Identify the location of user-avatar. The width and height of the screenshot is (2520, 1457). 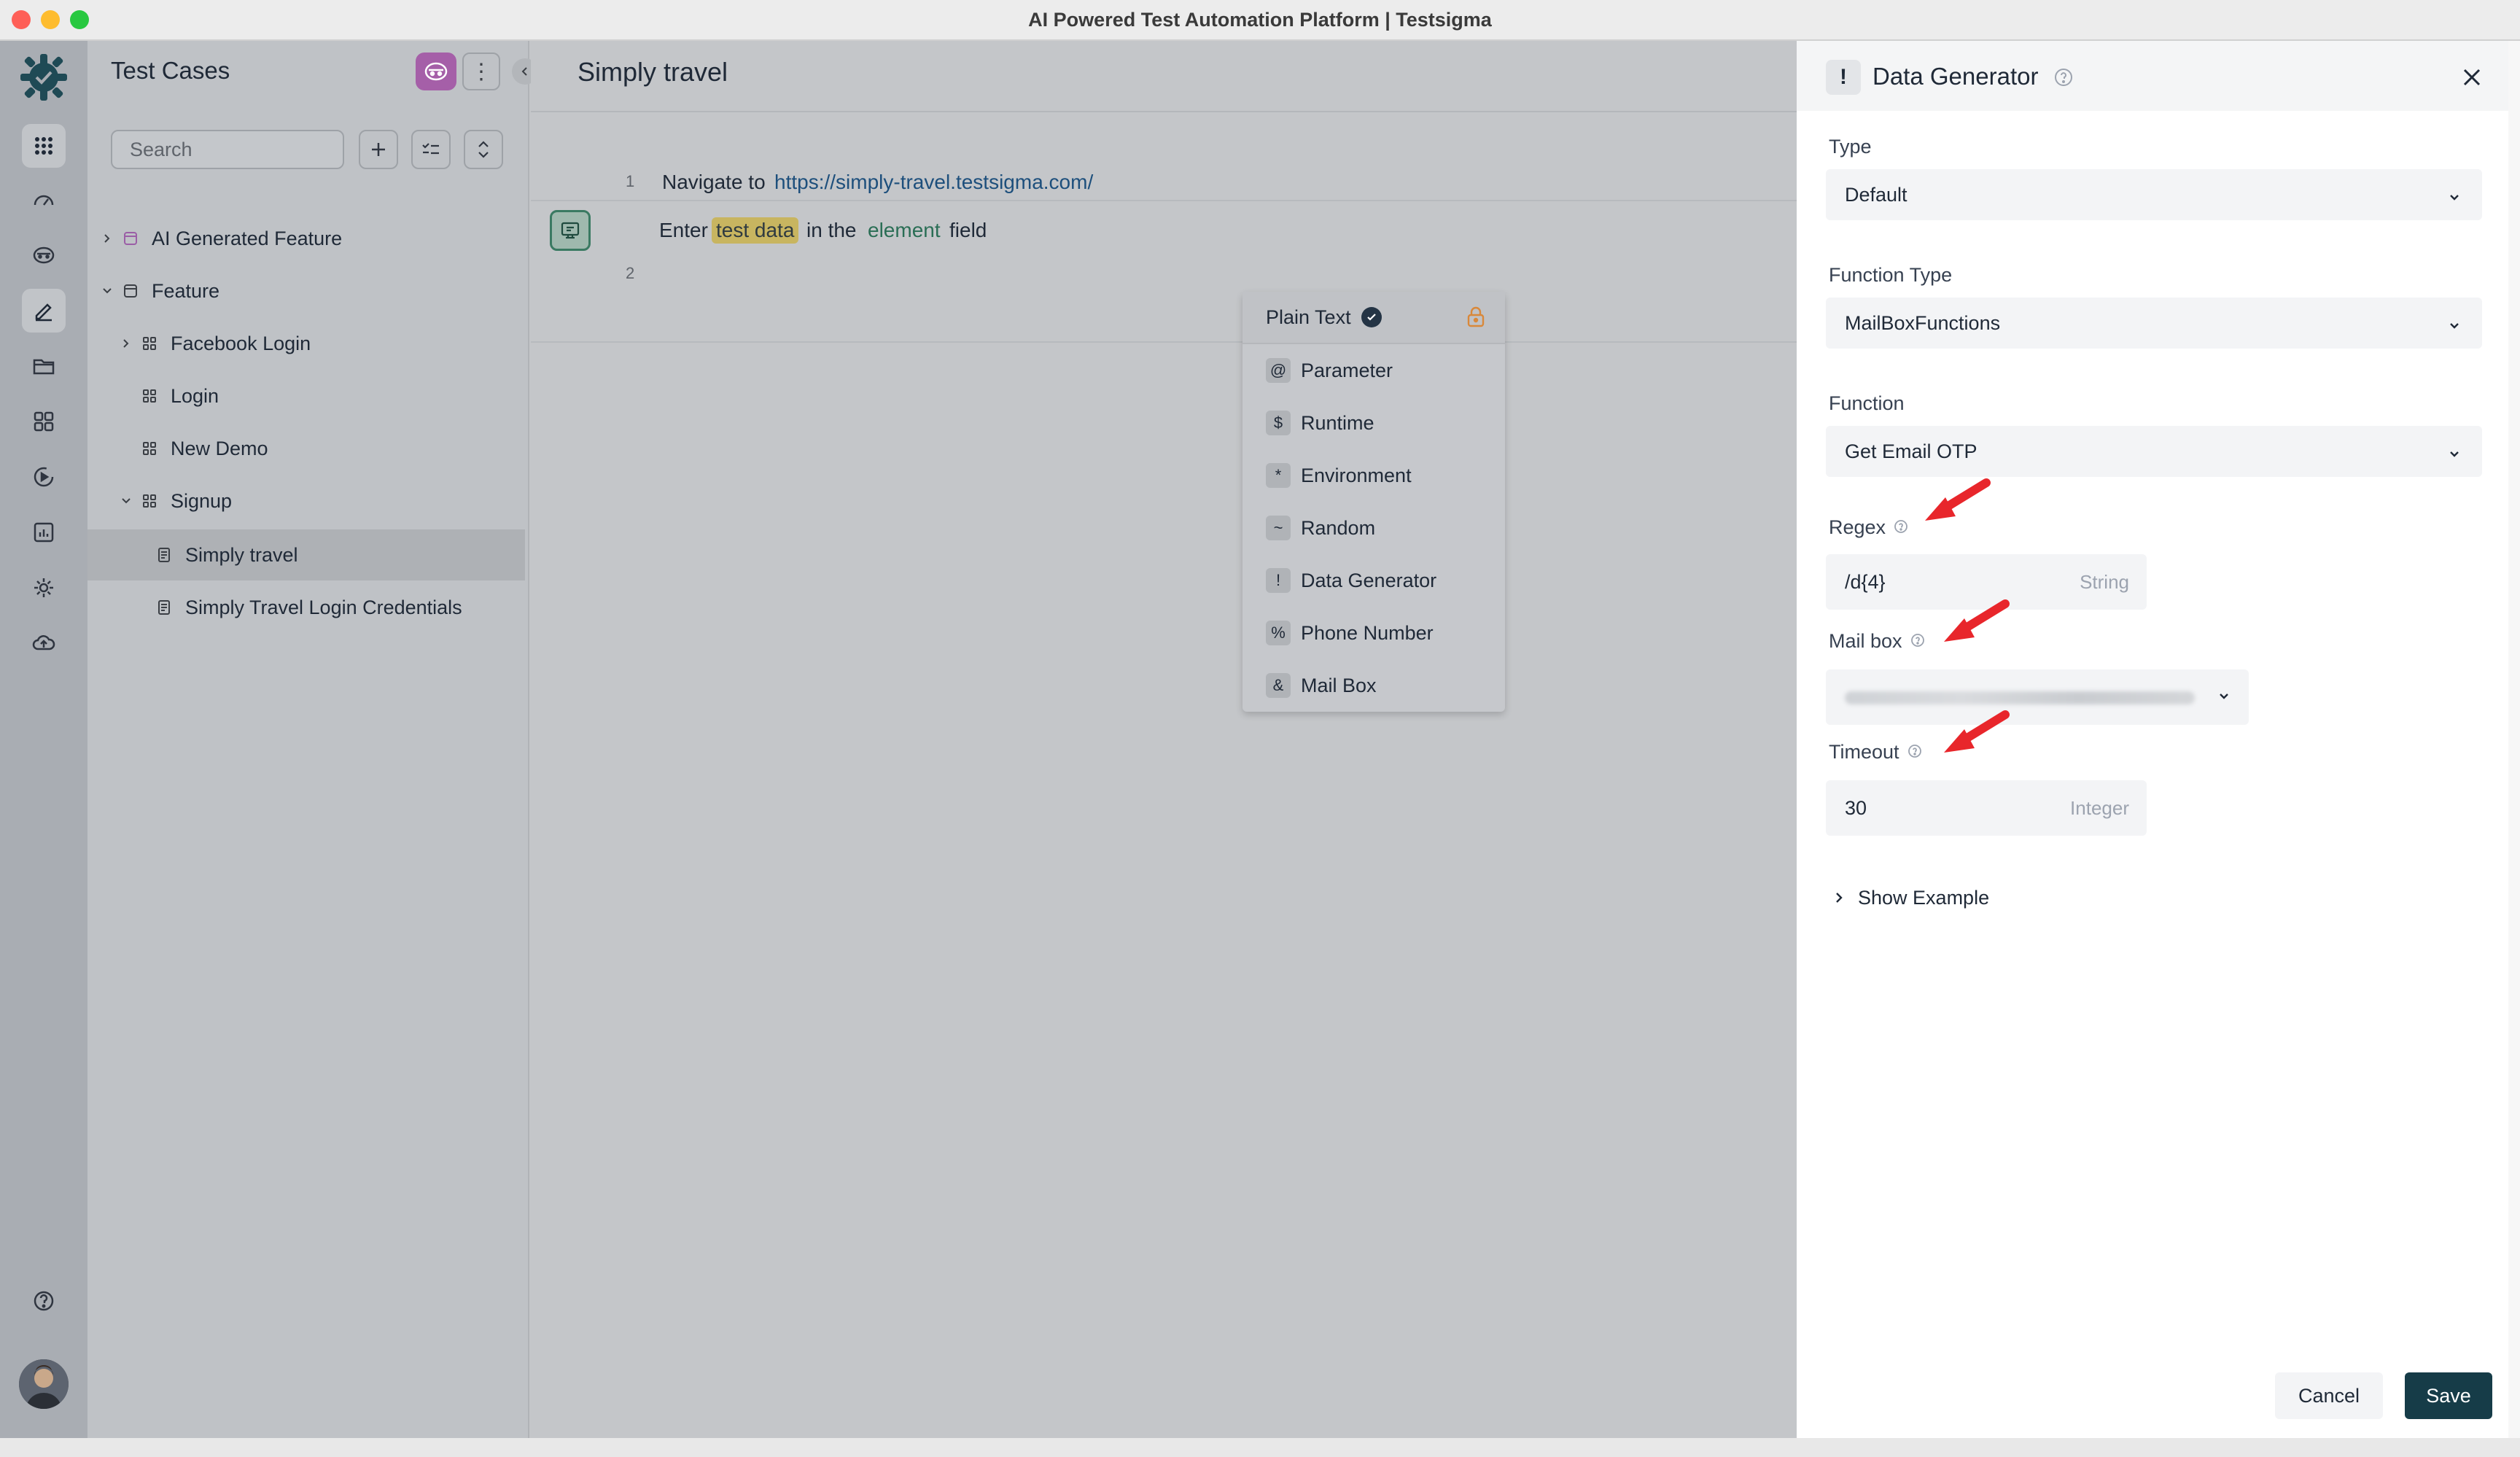
(44, 1384).